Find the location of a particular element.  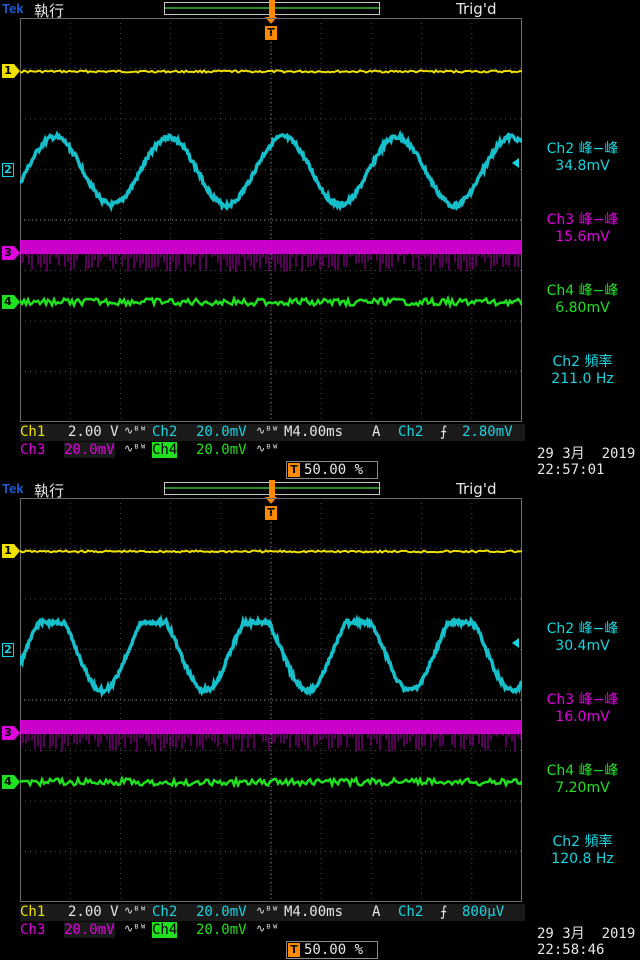

timestamp: 29 3月 2019 22:57:01 is located at coordinates (586, 462).